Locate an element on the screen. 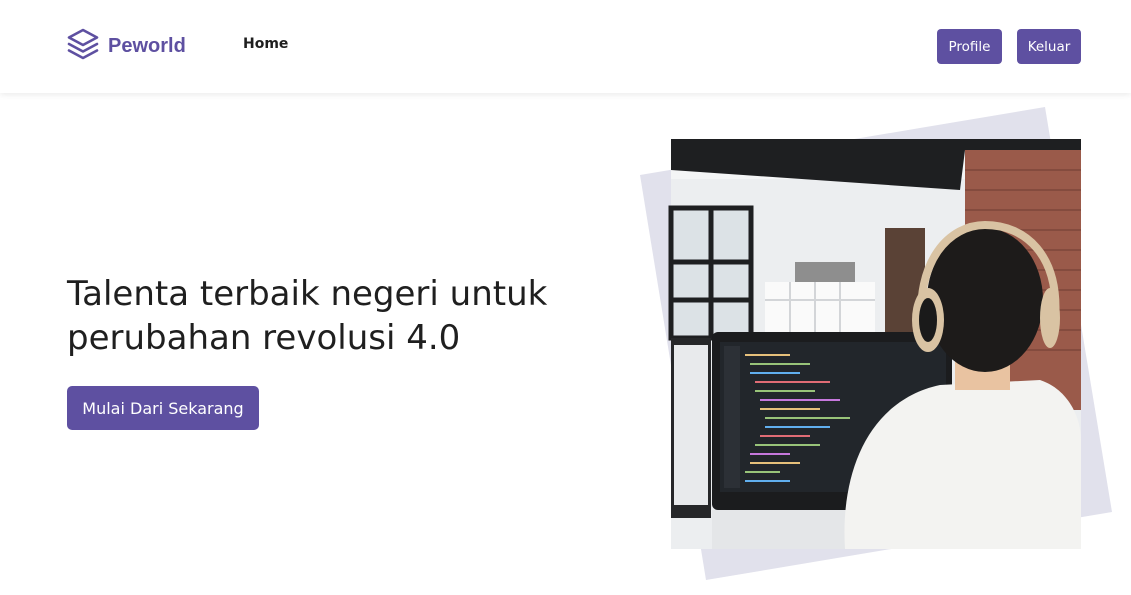 This screenshot has width=1131, height=595. hero-title-line-1: Talenta terbaik negeri untuk is located at coordinates (307, 294).